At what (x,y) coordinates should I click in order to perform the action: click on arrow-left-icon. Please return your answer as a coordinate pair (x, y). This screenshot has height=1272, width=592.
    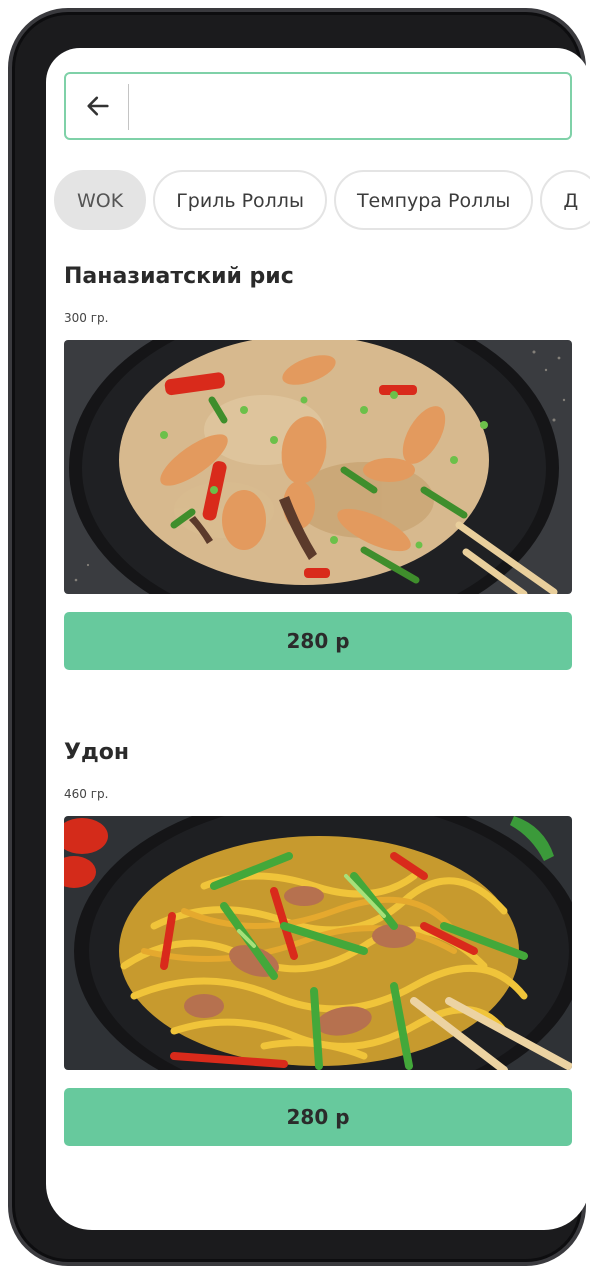
    Looking at the image, I should click on (98, 106).